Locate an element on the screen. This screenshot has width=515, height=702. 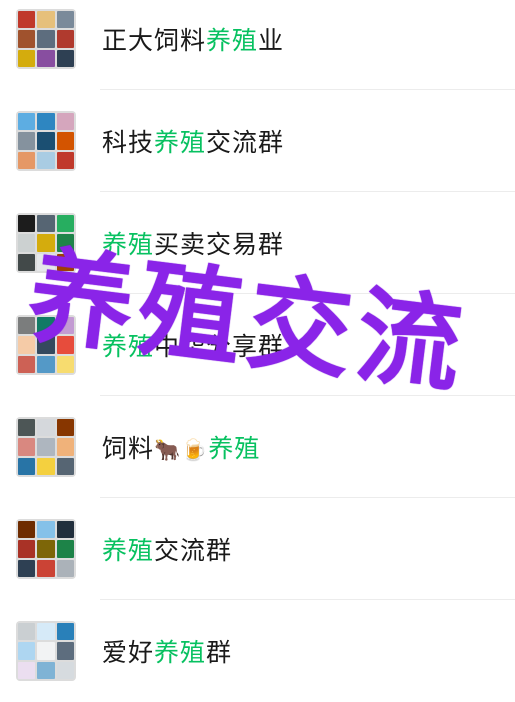
group-chat-item: 养殖买卖交易群 is located at coordinates (257, 243).